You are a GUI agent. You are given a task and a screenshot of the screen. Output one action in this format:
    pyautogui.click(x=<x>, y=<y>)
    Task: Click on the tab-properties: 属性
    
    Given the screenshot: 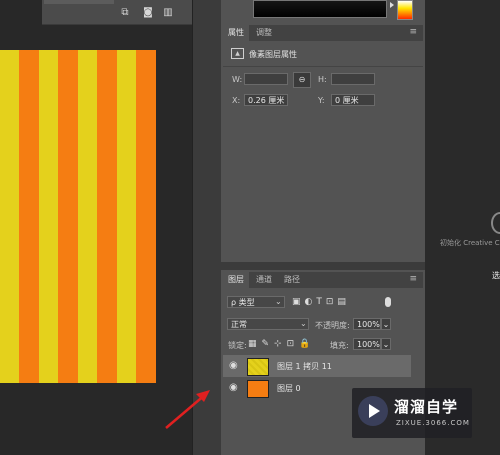 What is the action you would take?
    pyautogui.click(x=236, y=33)
    